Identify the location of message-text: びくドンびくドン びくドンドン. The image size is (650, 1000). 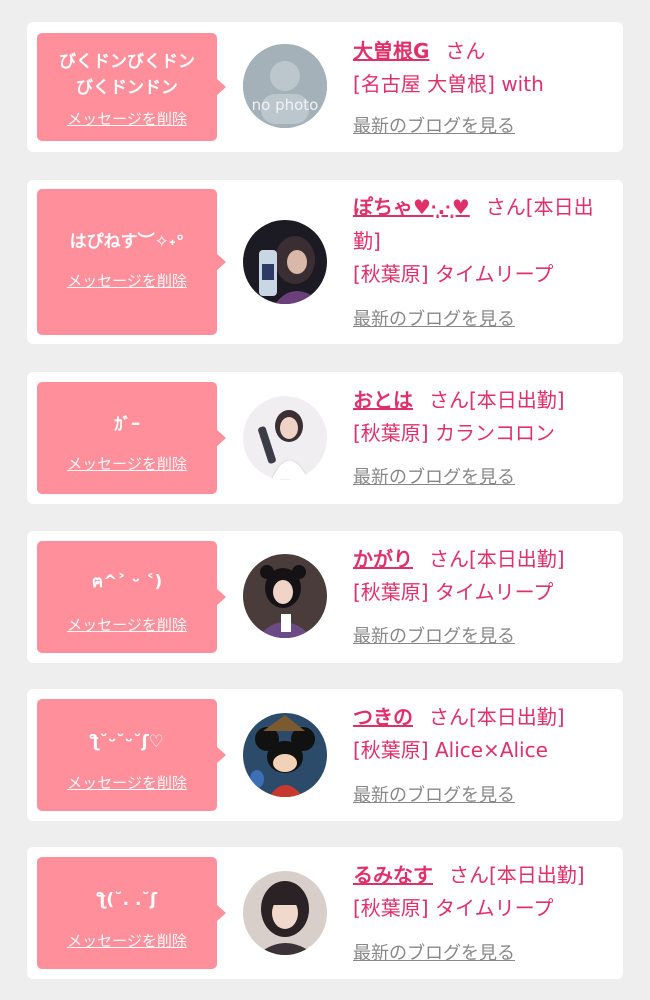
(127, 75).